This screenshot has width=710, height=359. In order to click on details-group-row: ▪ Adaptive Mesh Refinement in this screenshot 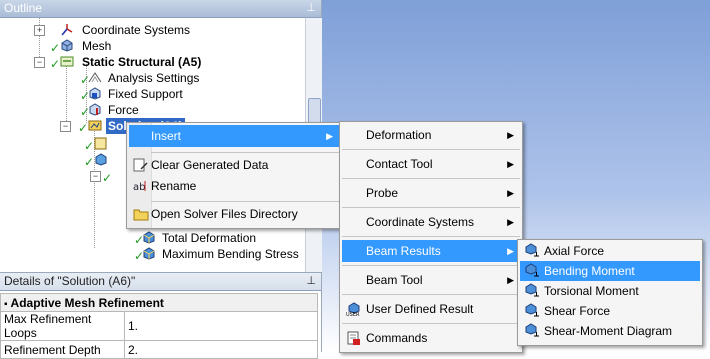, I will do `click(159, 302)`.